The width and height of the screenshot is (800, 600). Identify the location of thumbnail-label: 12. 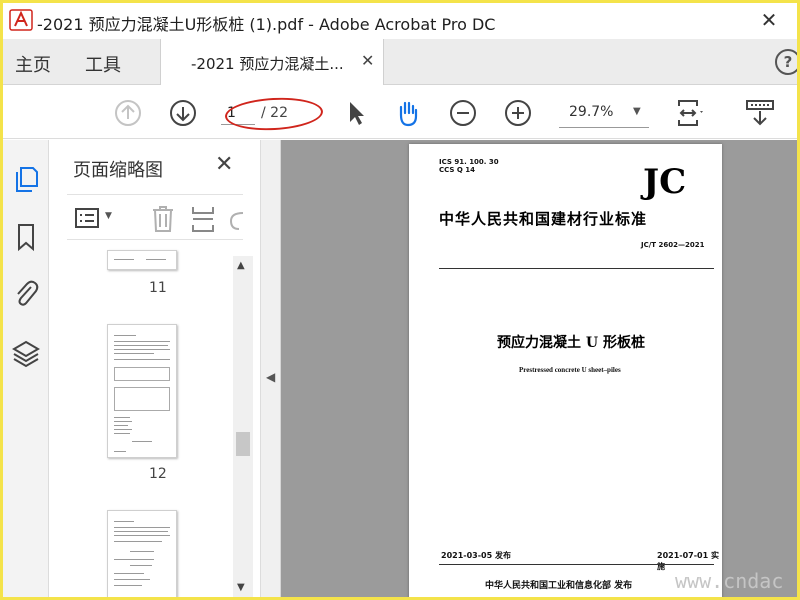
(158, 474).